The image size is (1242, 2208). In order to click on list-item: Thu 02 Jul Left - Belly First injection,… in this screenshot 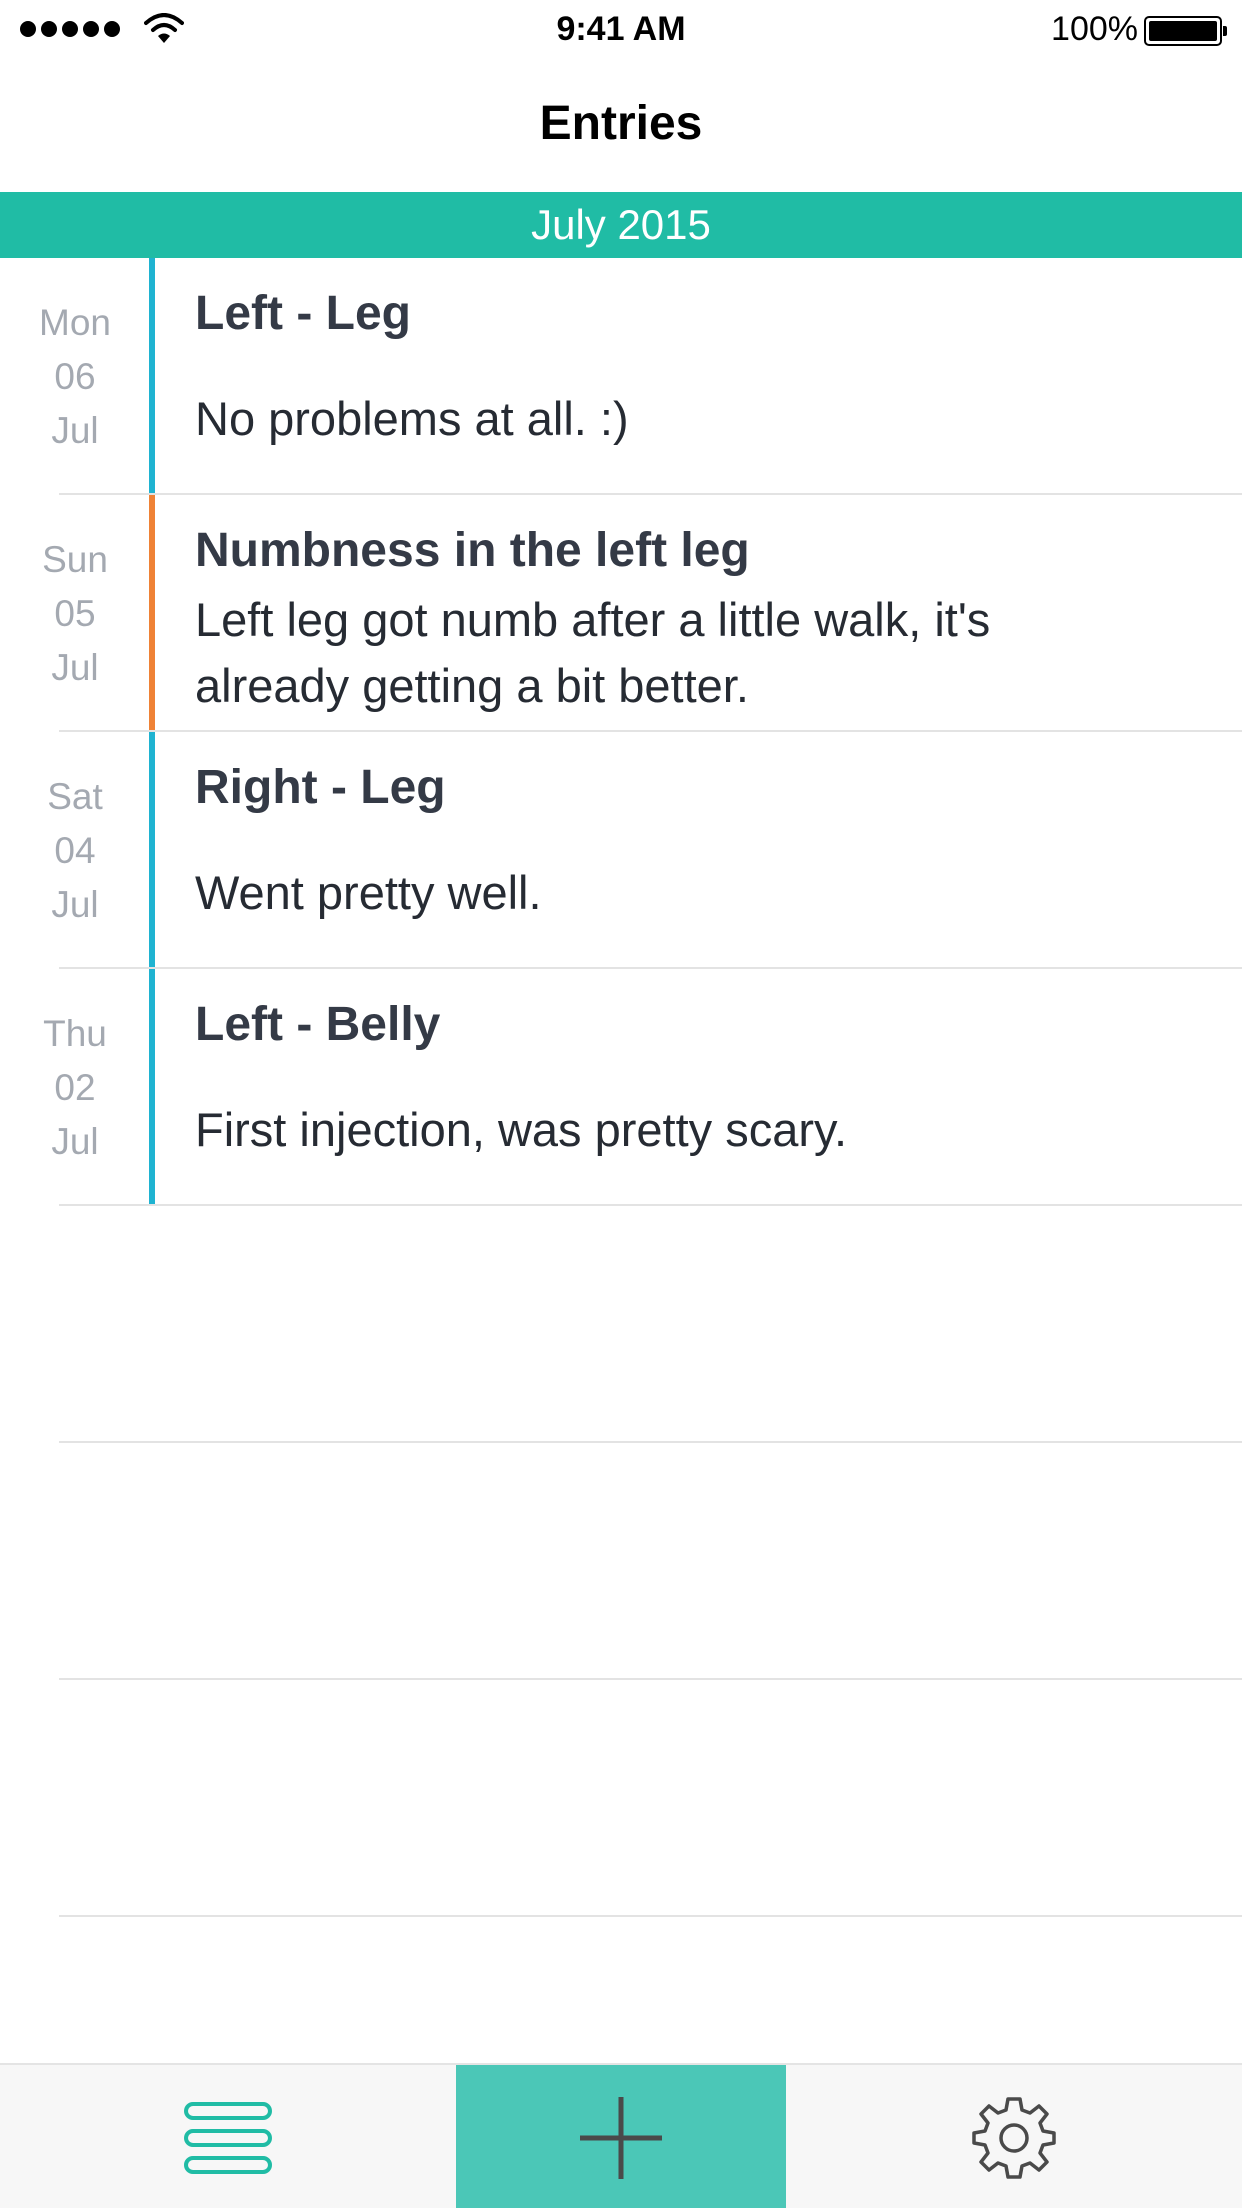, I will do `click(621, 1087)`.